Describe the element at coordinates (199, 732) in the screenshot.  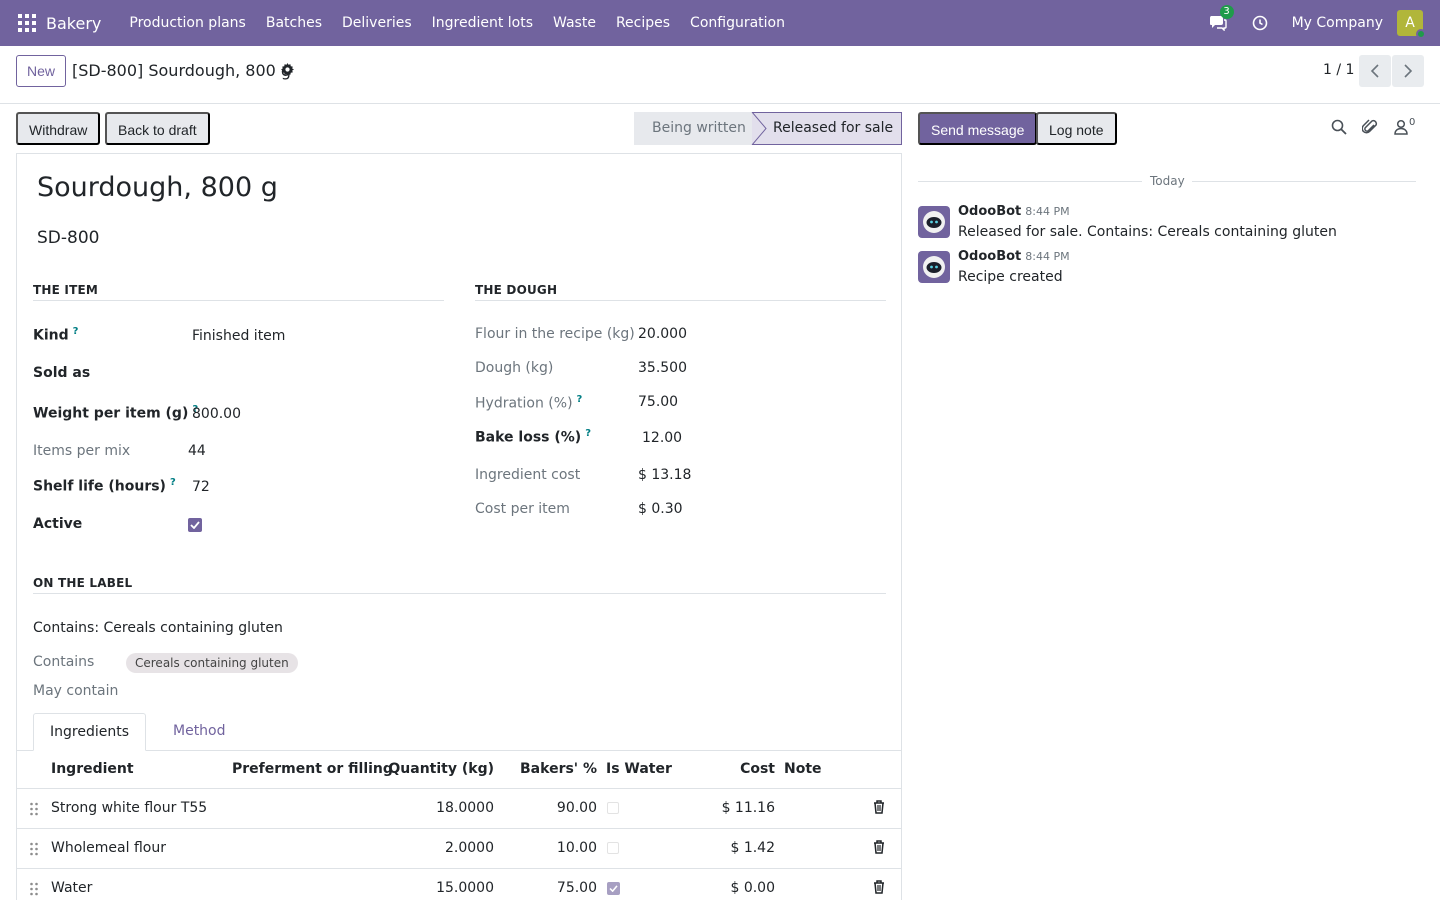
I see `tab-method: Method` at that location.